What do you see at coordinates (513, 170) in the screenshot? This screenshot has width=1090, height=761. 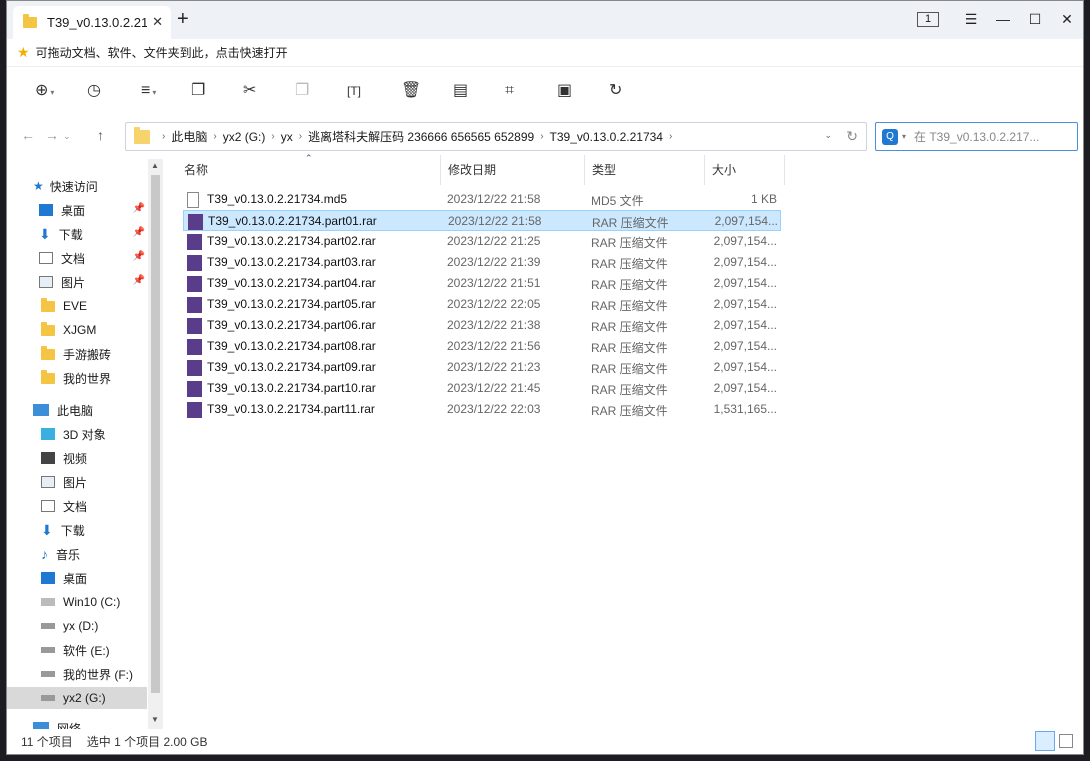 I see `column-header-date: 修改日期` at bounding box center [513, 170].